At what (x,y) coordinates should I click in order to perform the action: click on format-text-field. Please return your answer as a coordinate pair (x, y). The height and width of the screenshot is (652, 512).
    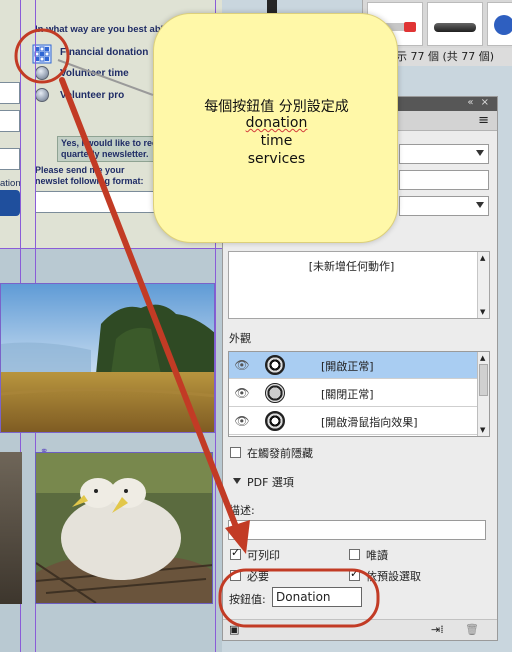
    Looking at the image, I should click on (96, 202).